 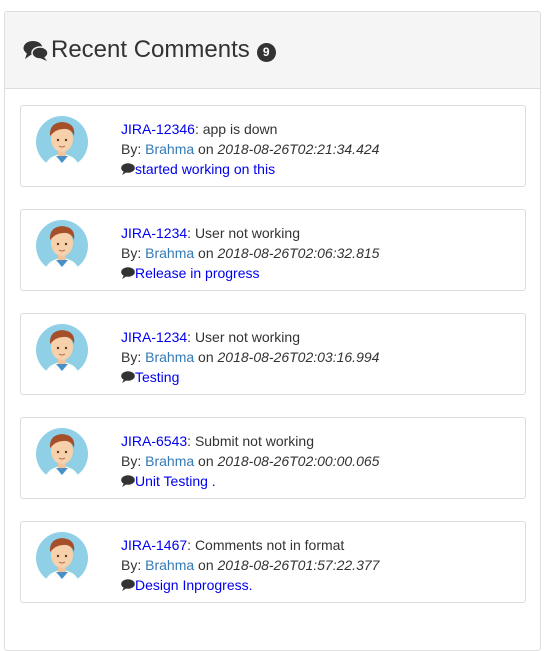 I want to click on comment-body-line: Testing, so click(x=250, y=377).